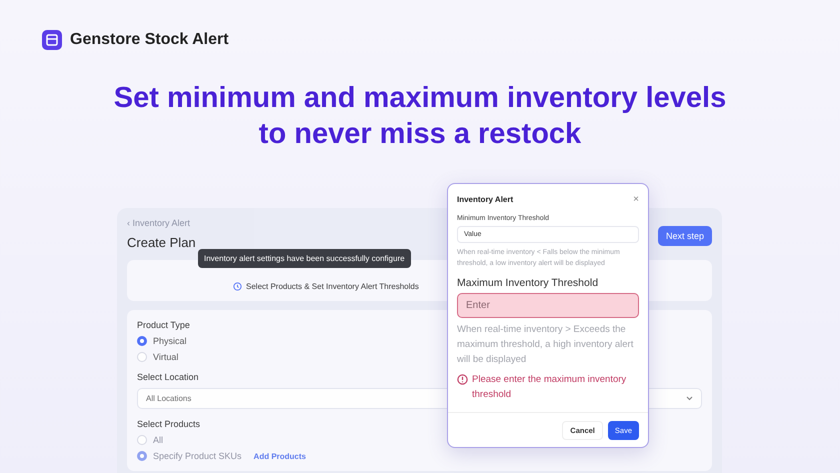  I want to click on dialog-title: Inventory Alert, so click(485, 199).